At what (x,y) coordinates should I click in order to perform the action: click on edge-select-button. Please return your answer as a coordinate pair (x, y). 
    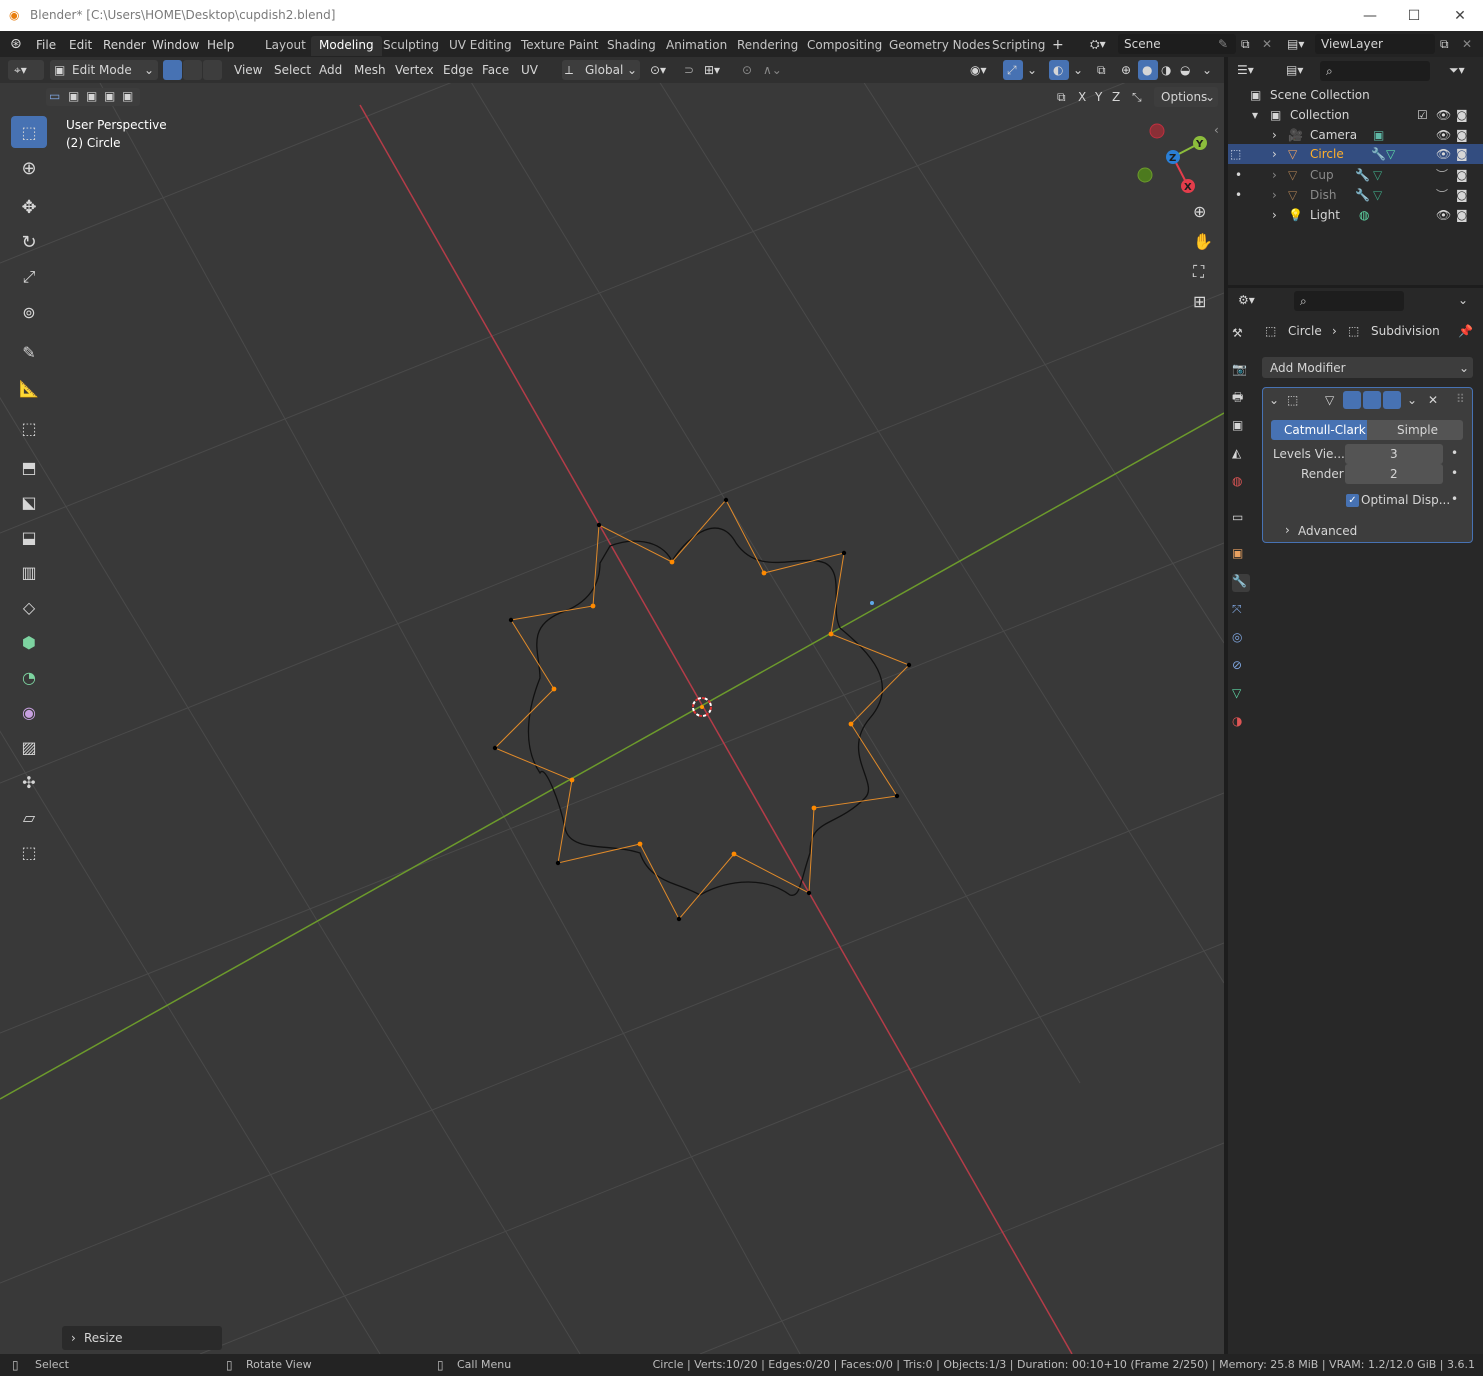
    Looking at the image, I should click on (192, 70).